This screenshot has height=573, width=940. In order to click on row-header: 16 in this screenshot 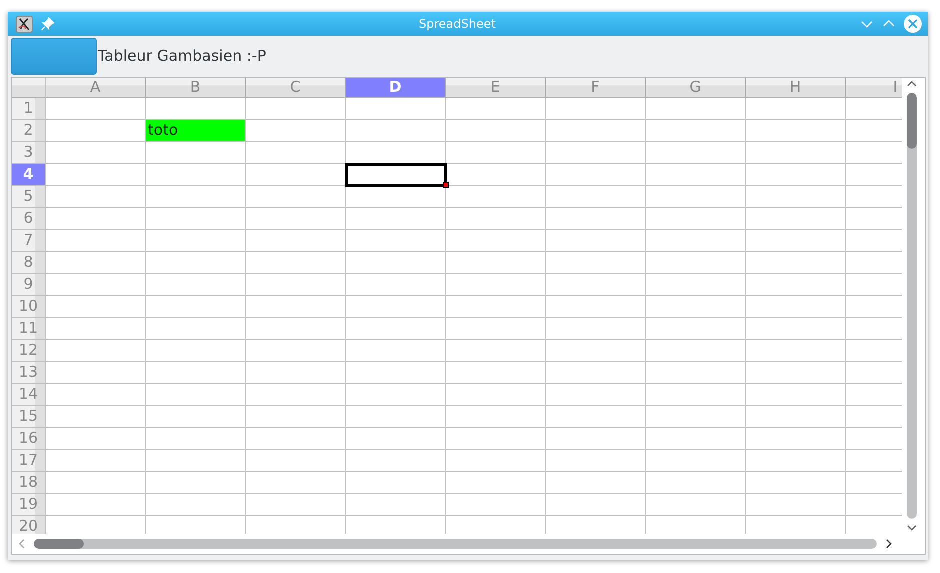, I will do `click(29, 439)`.